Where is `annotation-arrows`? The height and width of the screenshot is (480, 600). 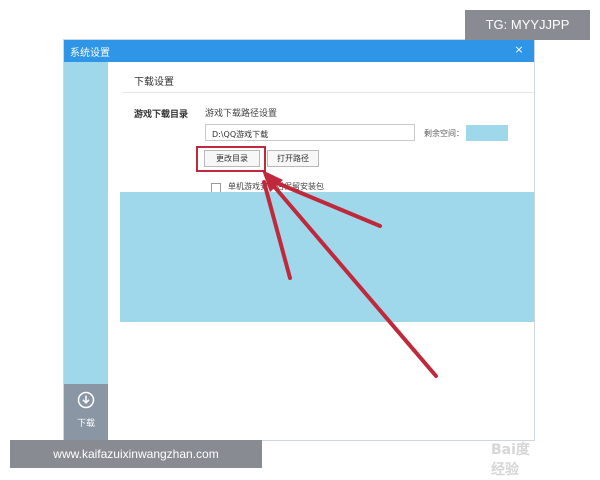
annotation-arrows is located at coordinates (350, 274).